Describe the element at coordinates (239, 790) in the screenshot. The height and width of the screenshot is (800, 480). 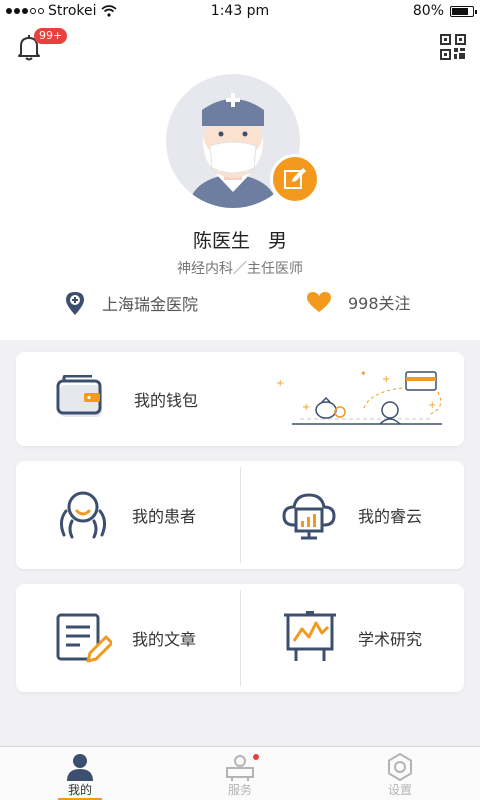
I see `tab-service-label: 服务` at that location.